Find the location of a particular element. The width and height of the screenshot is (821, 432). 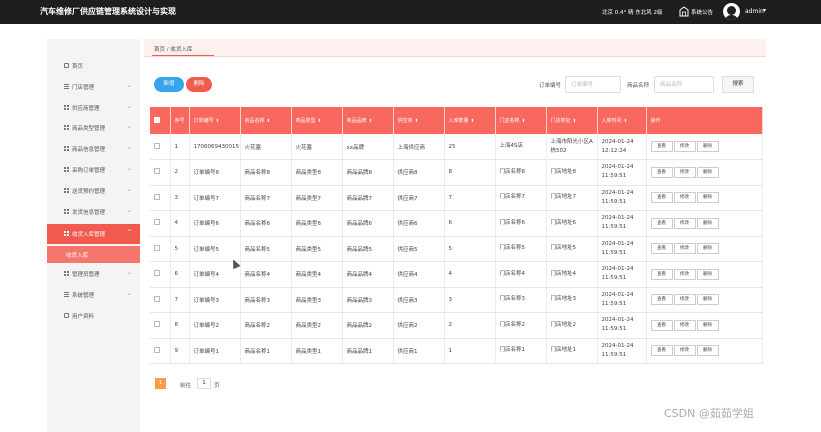

product-name-input is located at coordinates (684, 84).